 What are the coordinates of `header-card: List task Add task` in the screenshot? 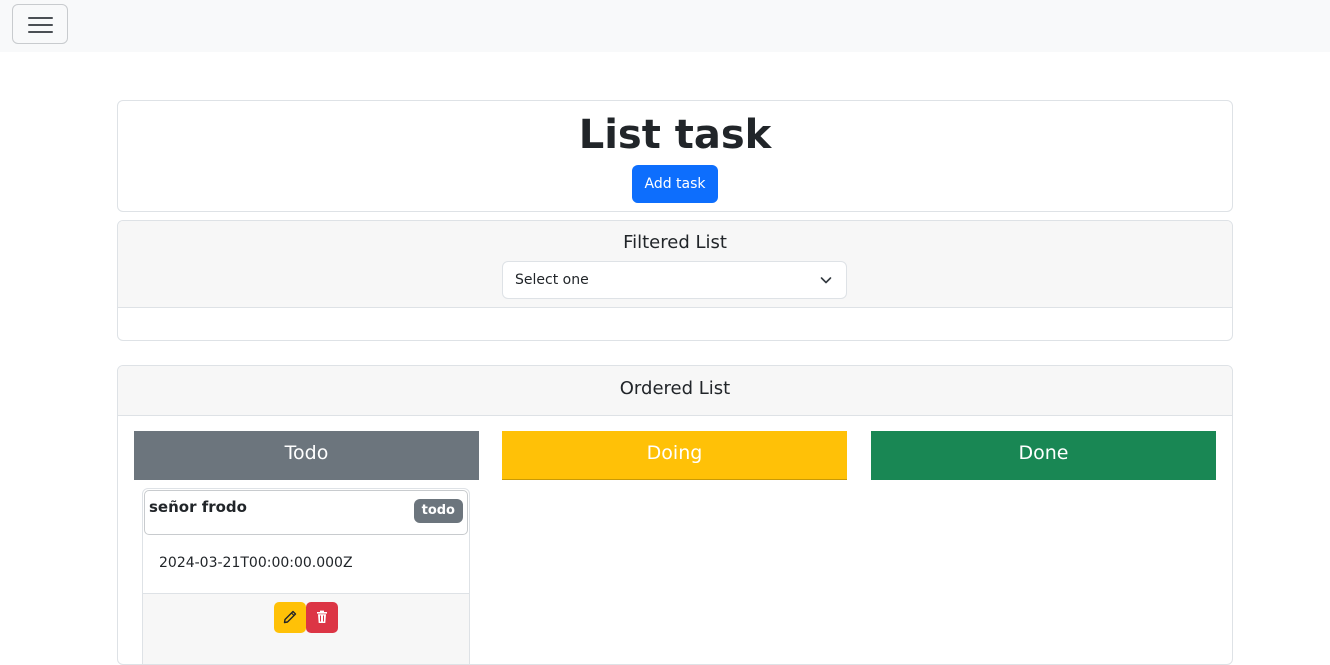 It's located at (675, 156).